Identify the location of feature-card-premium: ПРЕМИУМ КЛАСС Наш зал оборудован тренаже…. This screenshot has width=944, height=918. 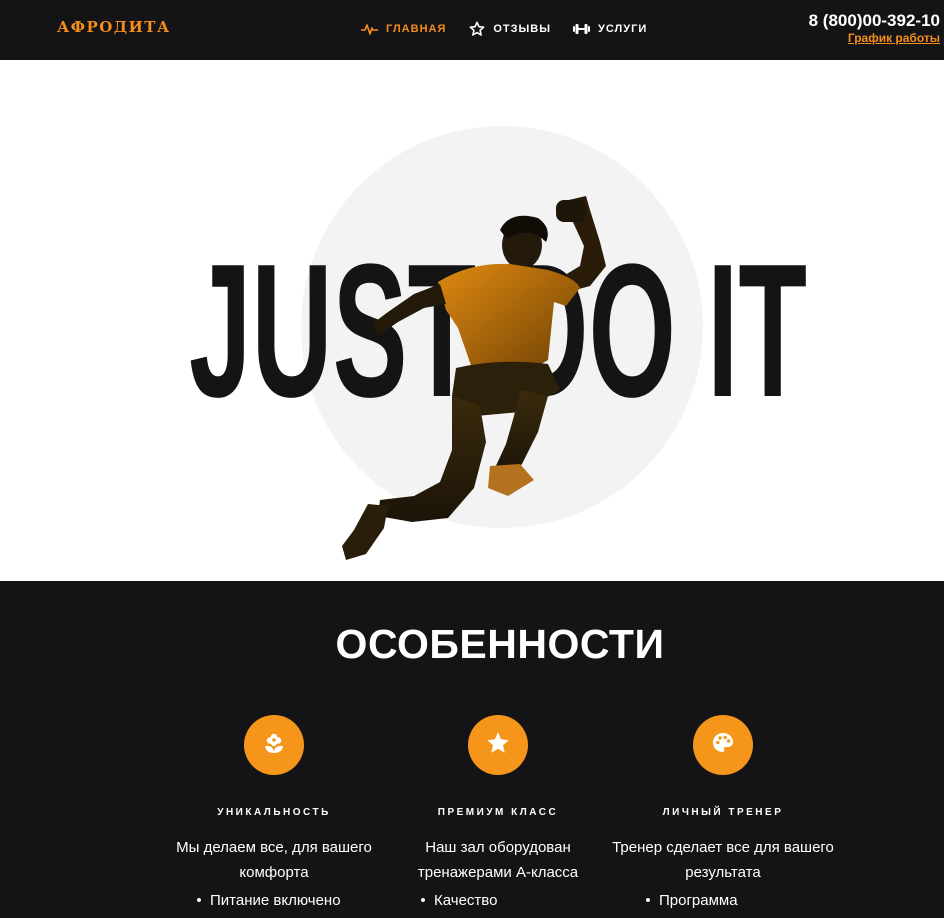
(498, 813).